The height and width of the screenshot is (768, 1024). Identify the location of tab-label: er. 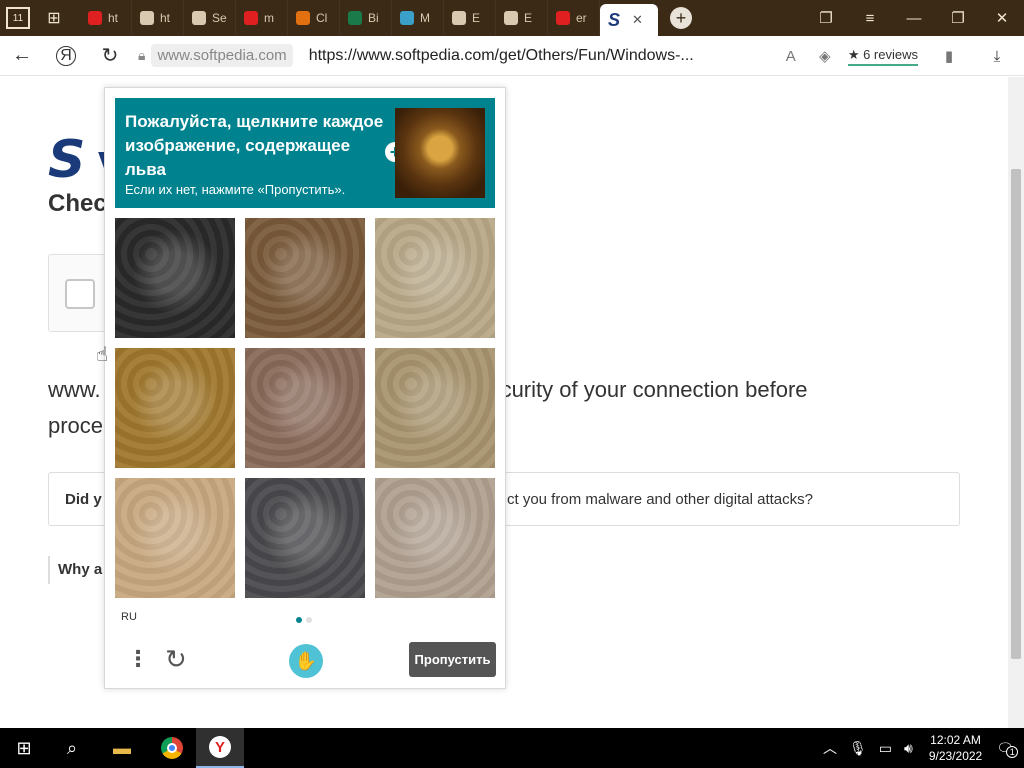
(581, 18).